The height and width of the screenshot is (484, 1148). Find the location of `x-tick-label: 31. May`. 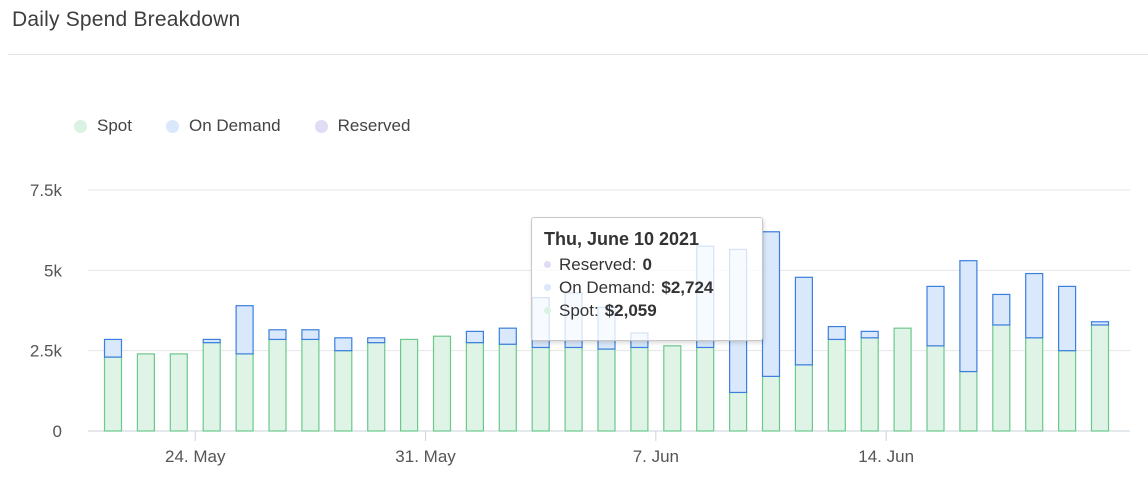

x-tick-label: 31. May is located at coordinates (425, 456).